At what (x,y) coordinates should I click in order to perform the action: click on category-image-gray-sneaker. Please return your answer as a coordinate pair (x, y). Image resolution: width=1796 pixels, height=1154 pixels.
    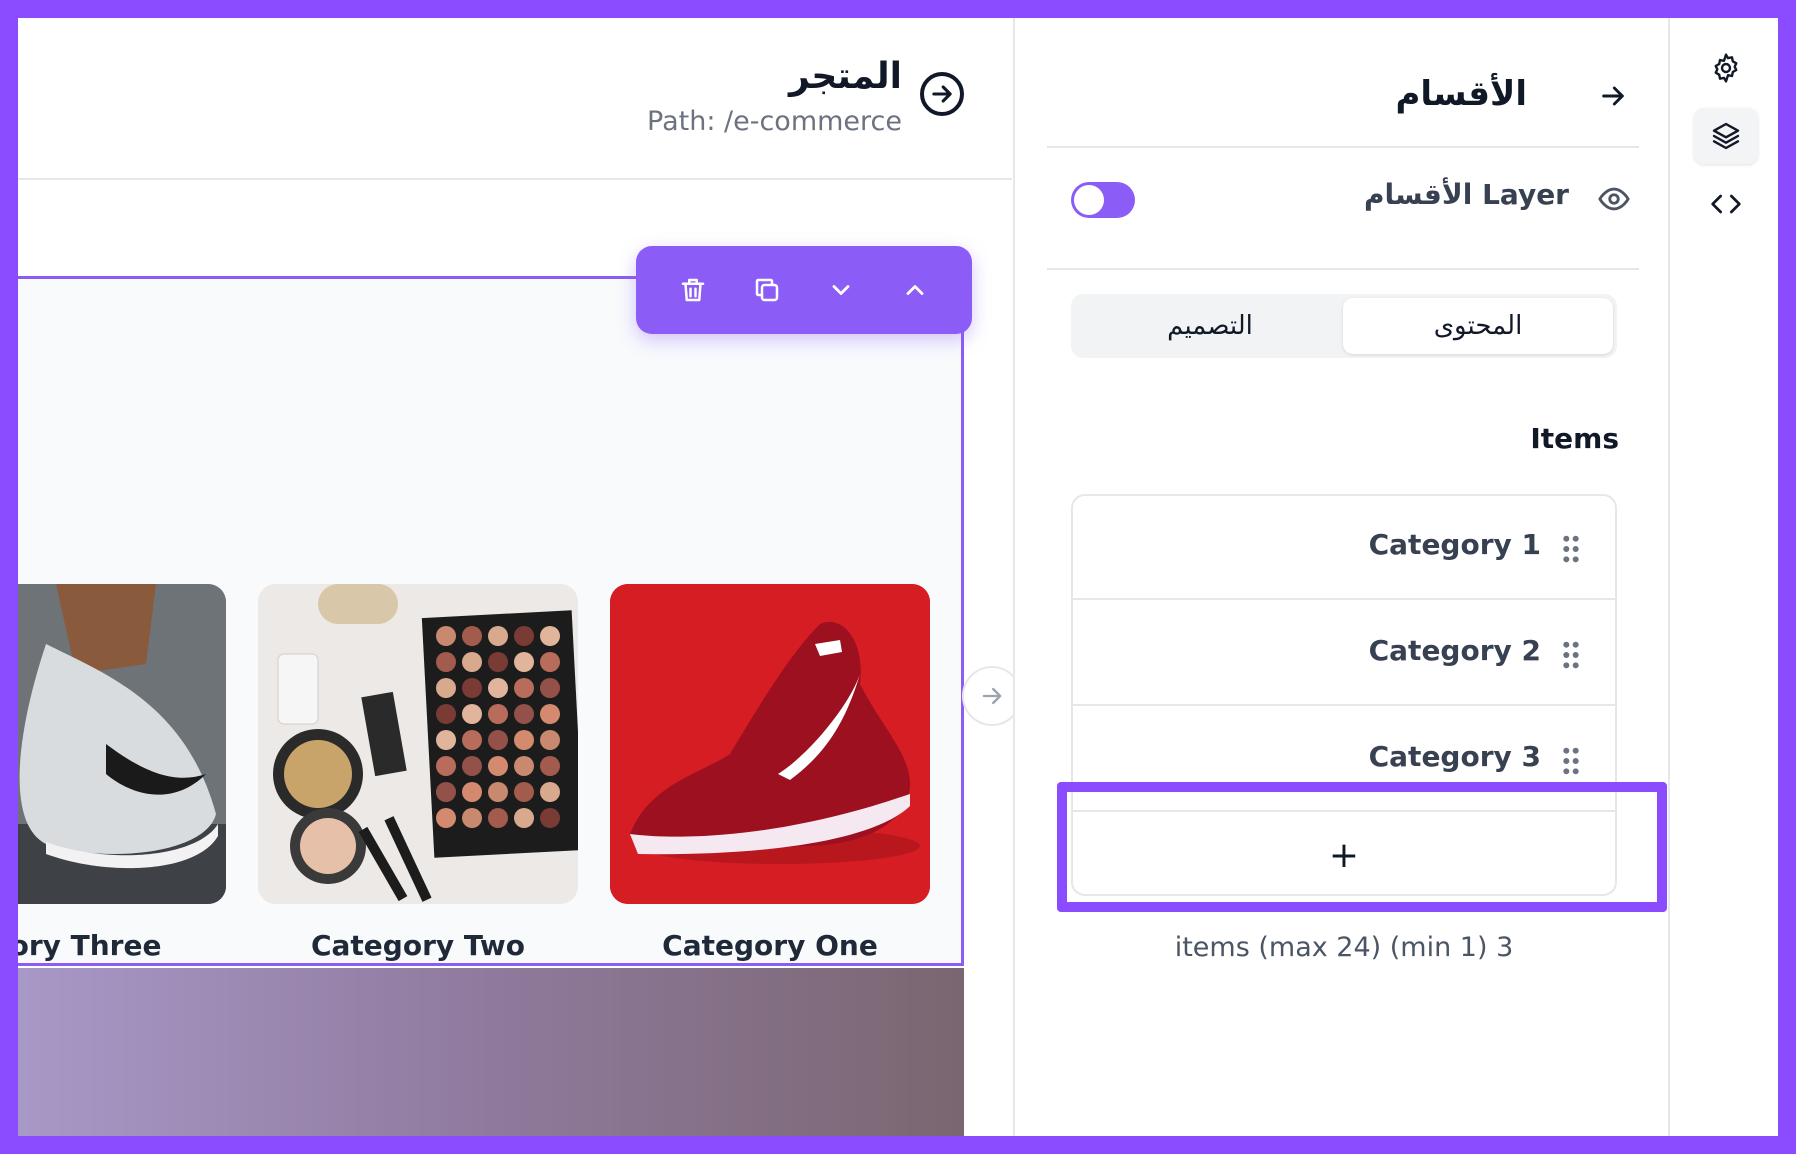
    Looking at the image, I should click on (122, 744).